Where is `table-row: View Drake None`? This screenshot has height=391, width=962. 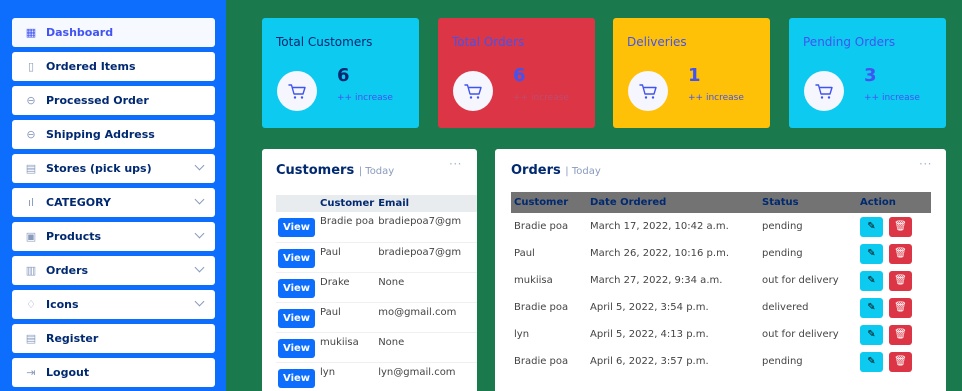 table-row: View Drake None is located at coordinates (376, 287).